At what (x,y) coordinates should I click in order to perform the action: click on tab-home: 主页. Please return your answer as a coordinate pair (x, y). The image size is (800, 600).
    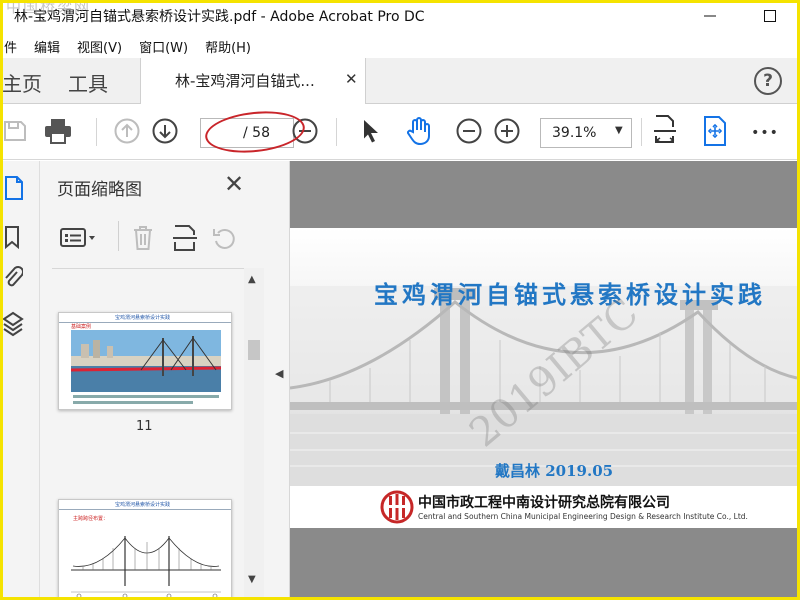
    Looking at the image, I should click on (22, 82).